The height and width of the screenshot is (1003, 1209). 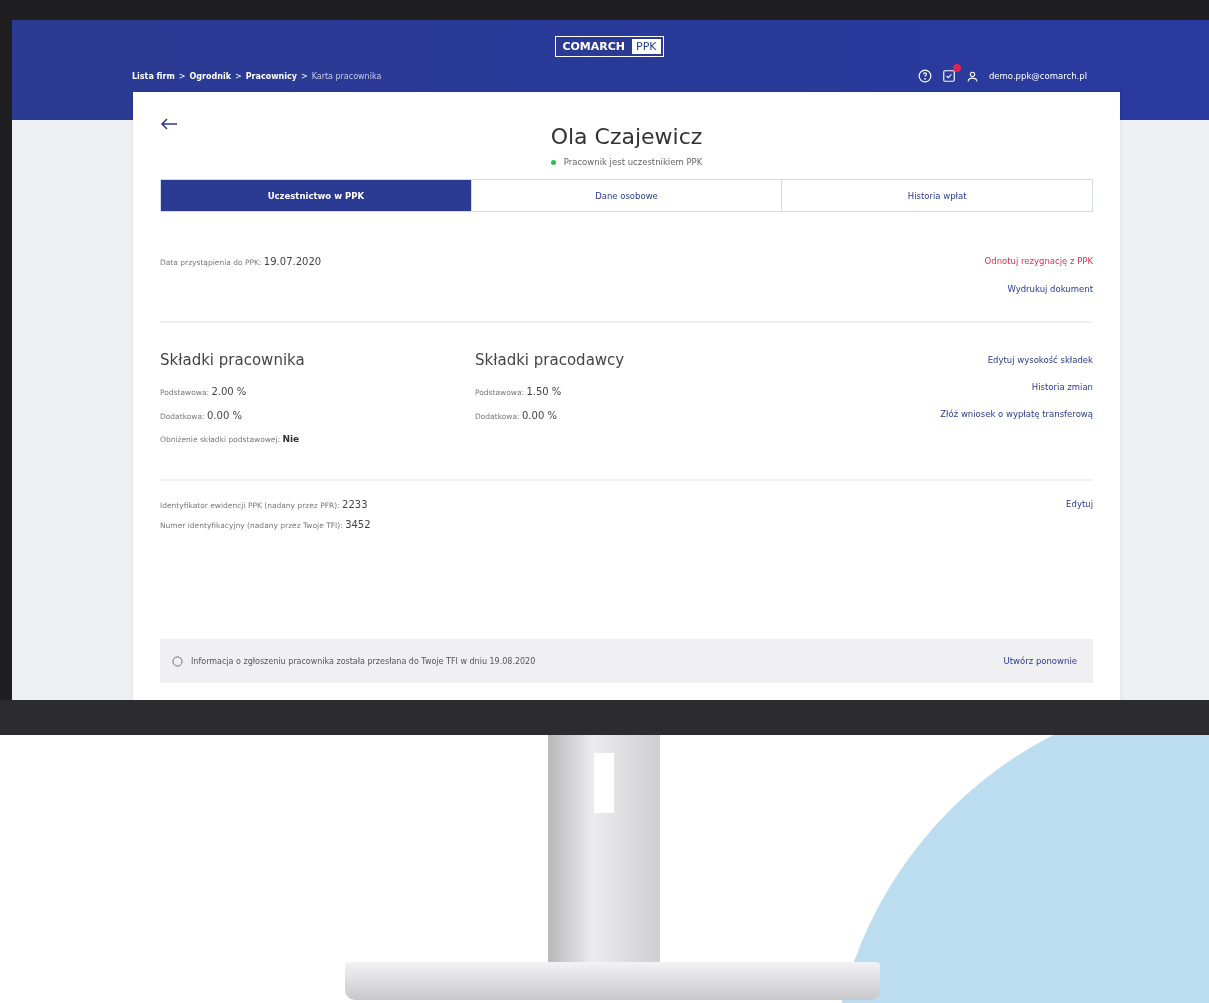 I want to click on recreate-link: Utwórz ponownie, so click(x=1040, y=661).